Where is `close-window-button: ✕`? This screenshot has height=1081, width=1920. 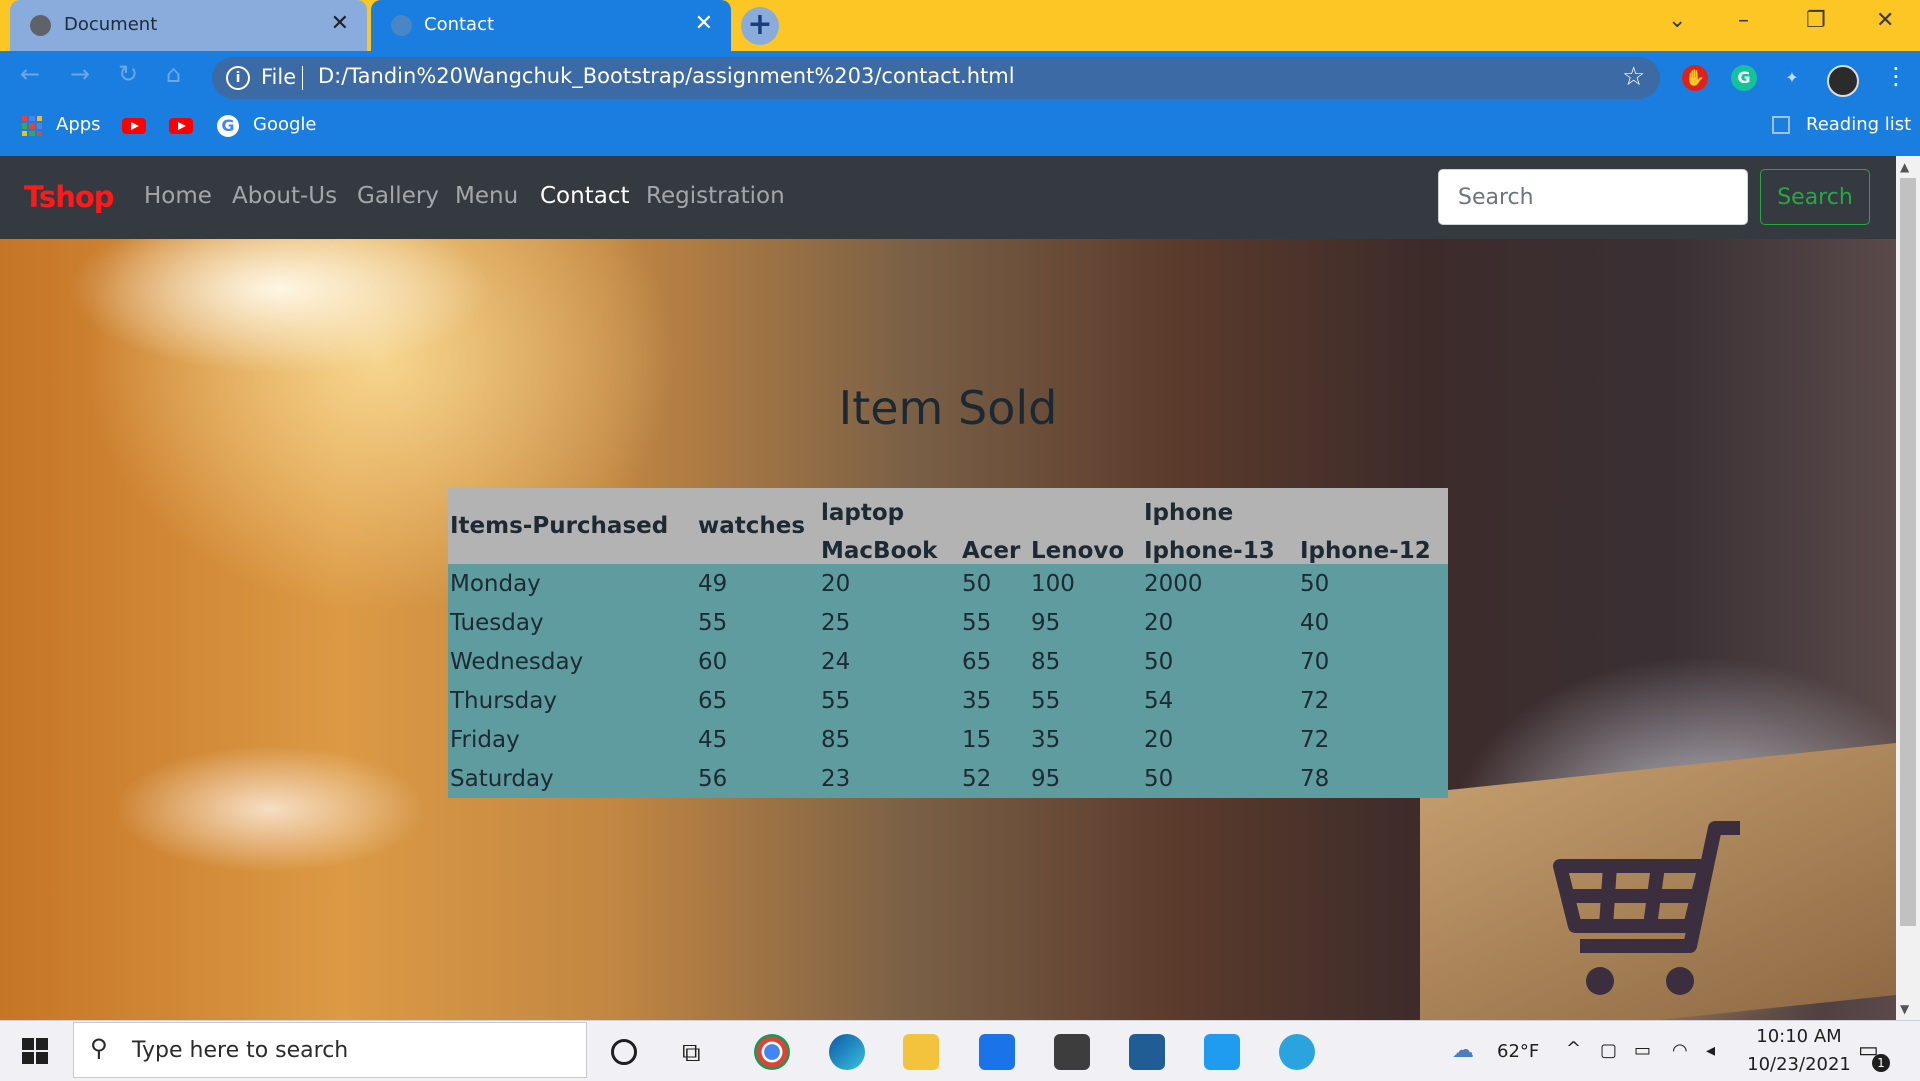 close-window-button: ✕ is located at coordinates (1885, 20).